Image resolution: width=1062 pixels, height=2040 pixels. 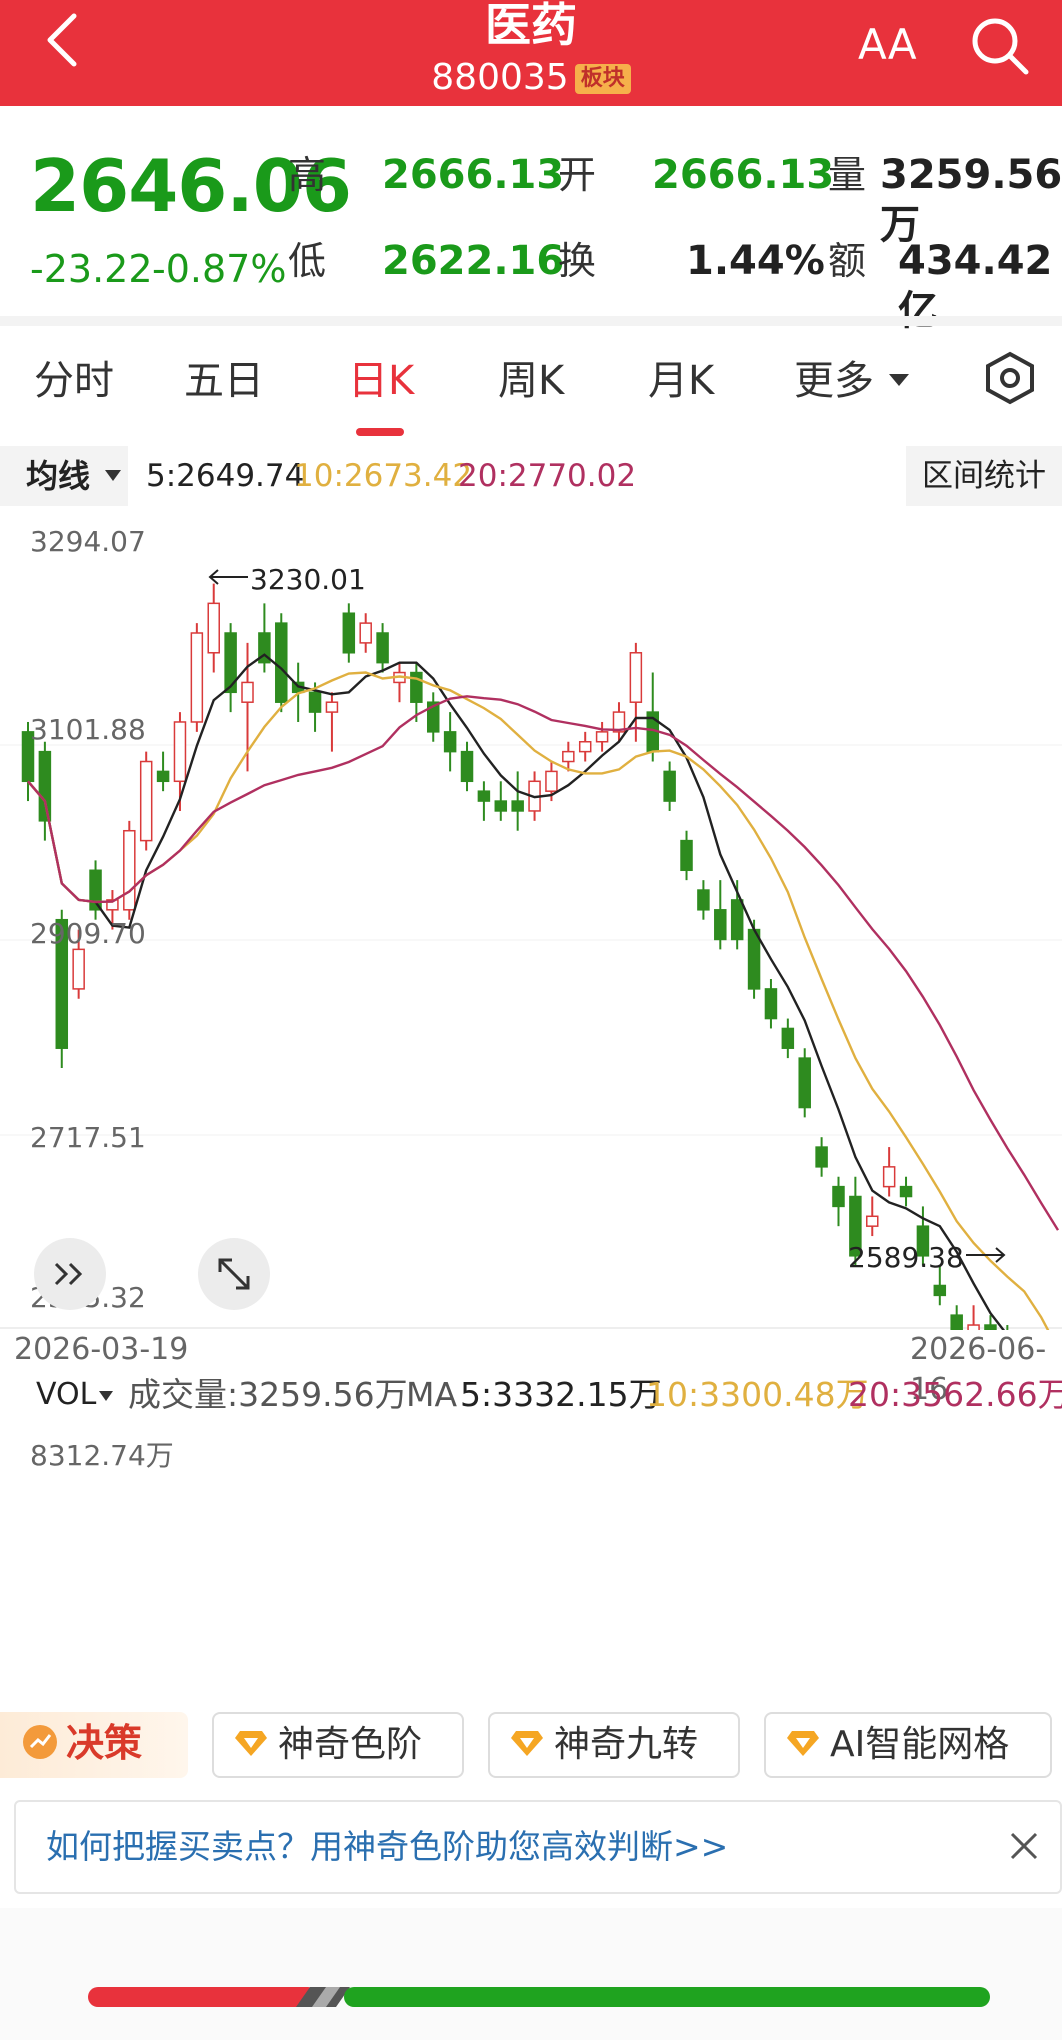 What do you see at coordinates (538, 1847) in the screenshot?
I see `promo-banner: 如何把握买卖点？用神奇色阶助您高效判断>>` at bounding box center [538, 1847].